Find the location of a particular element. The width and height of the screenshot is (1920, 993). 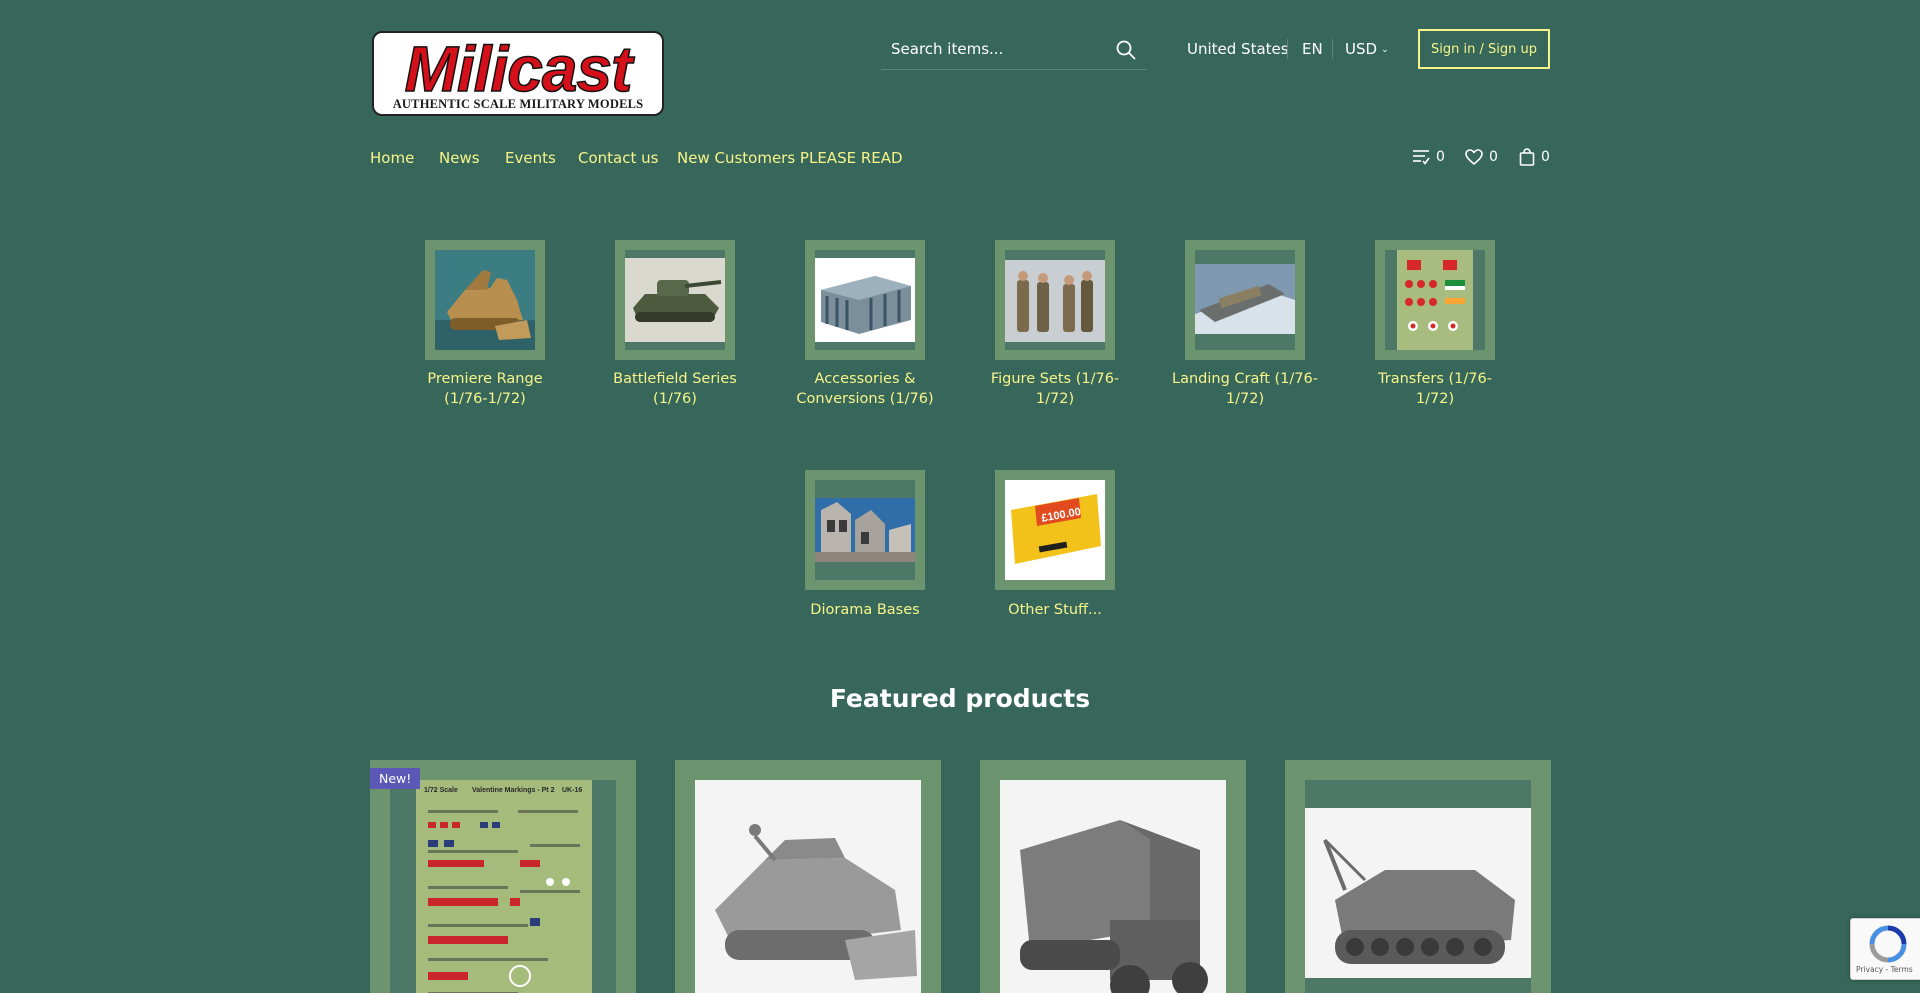

recaptcha-icon is located at coordinates (1888, 944).